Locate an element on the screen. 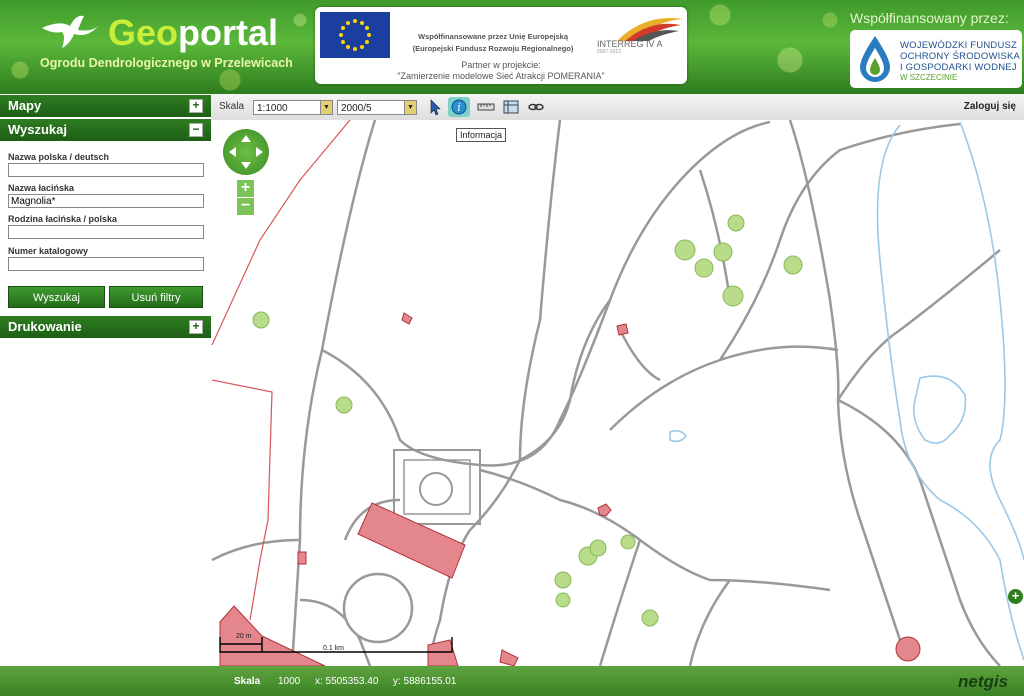 Image resolution: width=1024 pixels, height=696 pixels. catalog-number-input is located at coordinates (106, 264).